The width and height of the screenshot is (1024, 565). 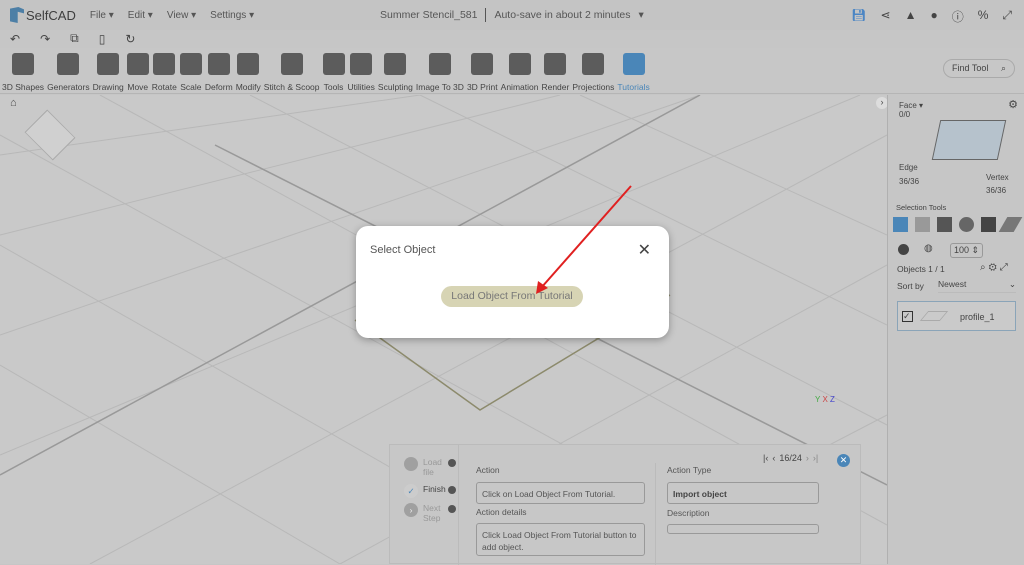 I want to click on tool-tools: Tools, so click(x=333, y=70).